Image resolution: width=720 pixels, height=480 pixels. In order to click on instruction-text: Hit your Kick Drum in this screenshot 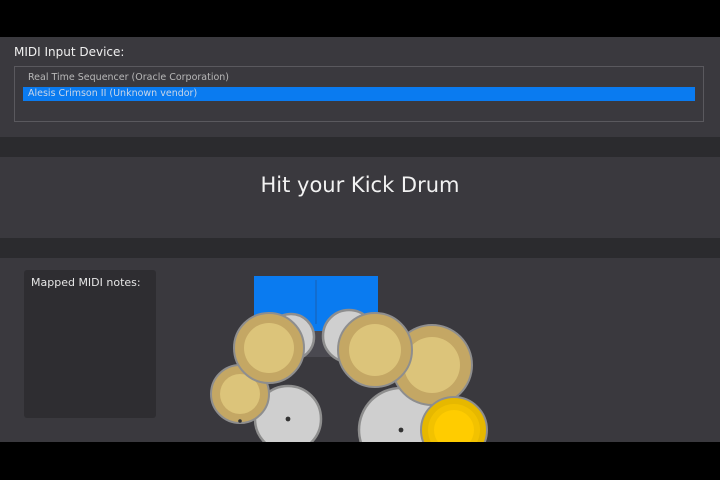, I will do `click(360, 185)`.